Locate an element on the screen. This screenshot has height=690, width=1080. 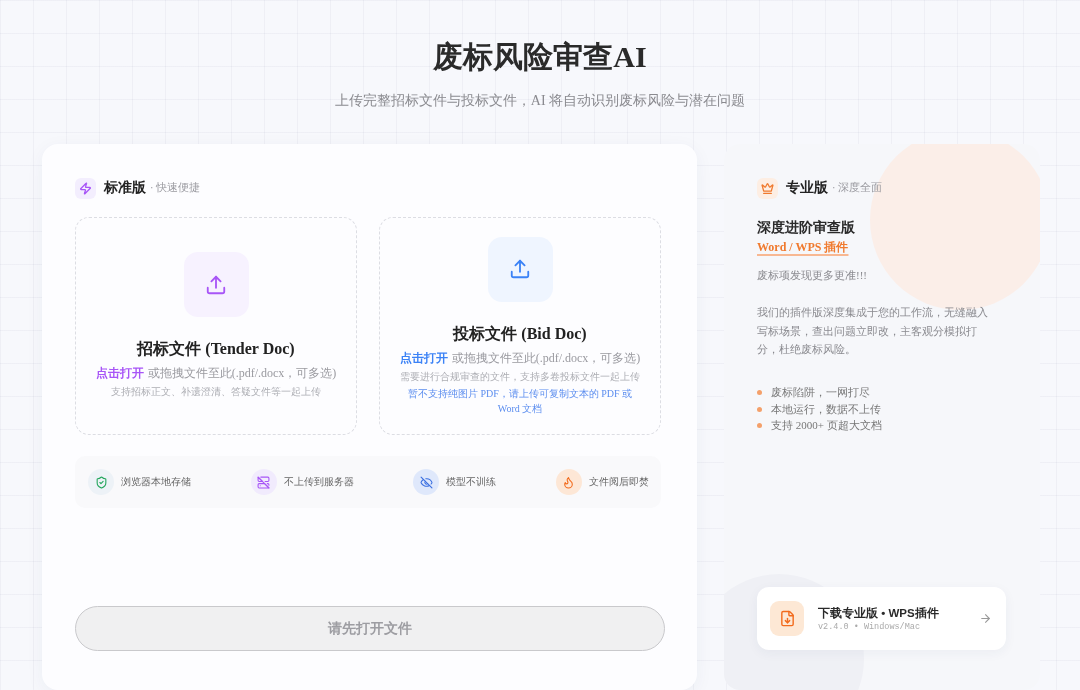
feature-label: 浏览器本地存储 is located at coordinates (156, 482).